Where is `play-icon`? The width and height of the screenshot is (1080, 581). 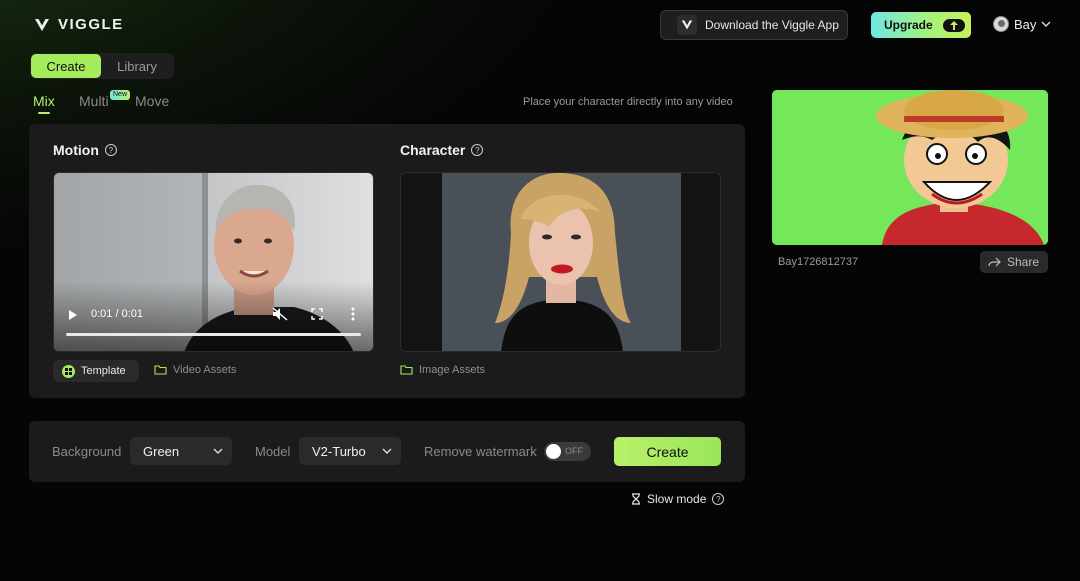 play-icon is located at coordinates (73, 315).